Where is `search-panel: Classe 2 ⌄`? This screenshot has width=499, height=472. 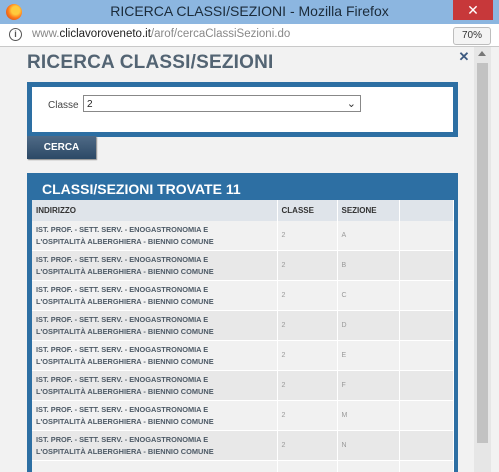
search-panel: Classe 2 ⌄ is located at coordinates (242, 109).